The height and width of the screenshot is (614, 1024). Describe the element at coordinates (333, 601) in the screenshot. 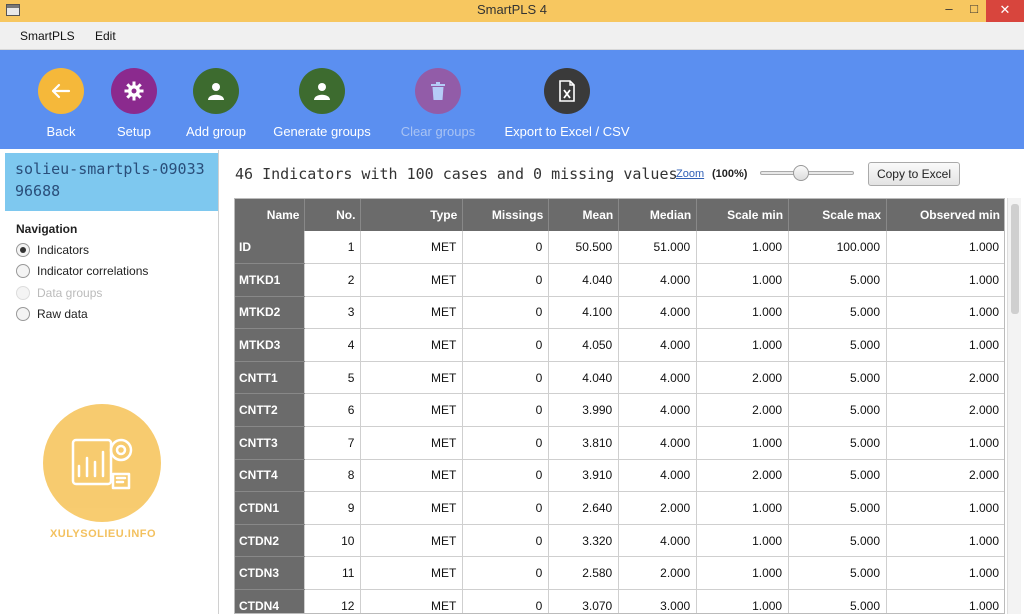

I see `table-cell: 12` at that location.